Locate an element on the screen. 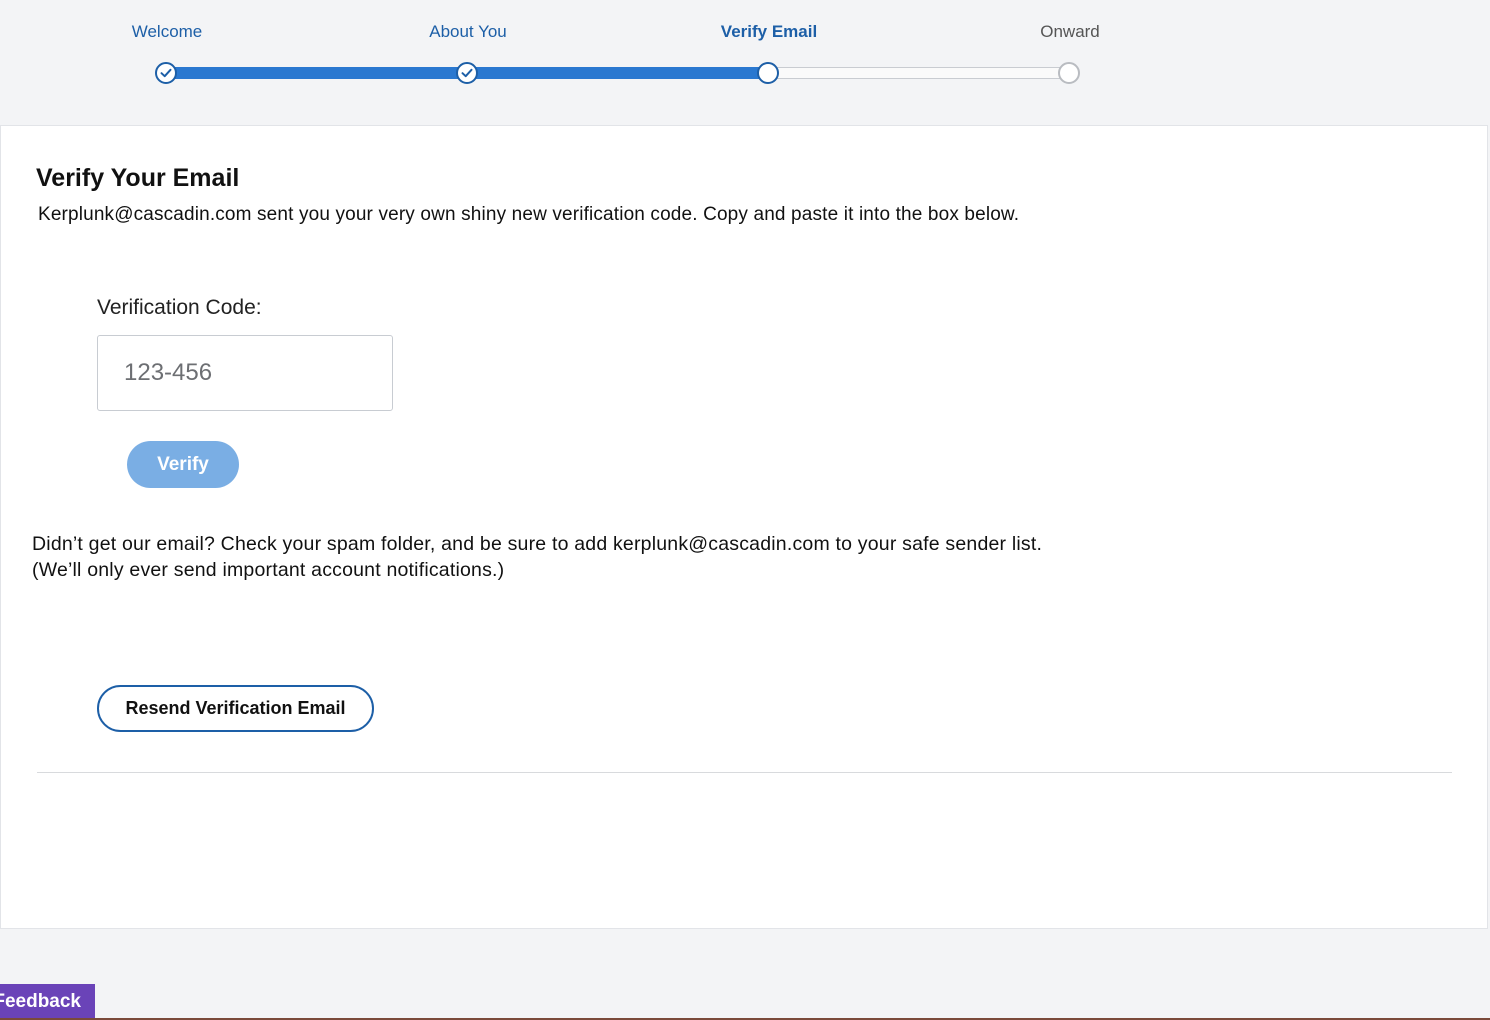 This screenshot has width=1490, height=1020. resend-verification-button: Resend Verification Email is located at coordinates (235, 708).